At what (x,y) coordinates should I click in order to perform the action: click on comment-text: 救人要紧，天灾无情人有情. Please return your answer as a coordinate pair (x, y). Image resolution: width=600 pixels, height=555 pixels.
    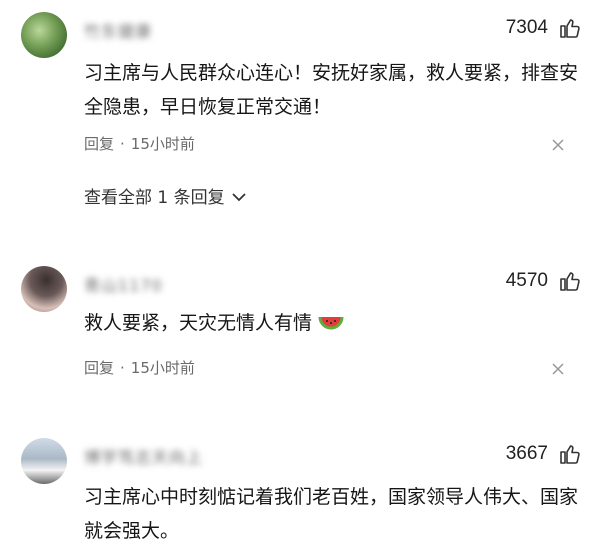
    Looking at the image, I should click on (334, 323).